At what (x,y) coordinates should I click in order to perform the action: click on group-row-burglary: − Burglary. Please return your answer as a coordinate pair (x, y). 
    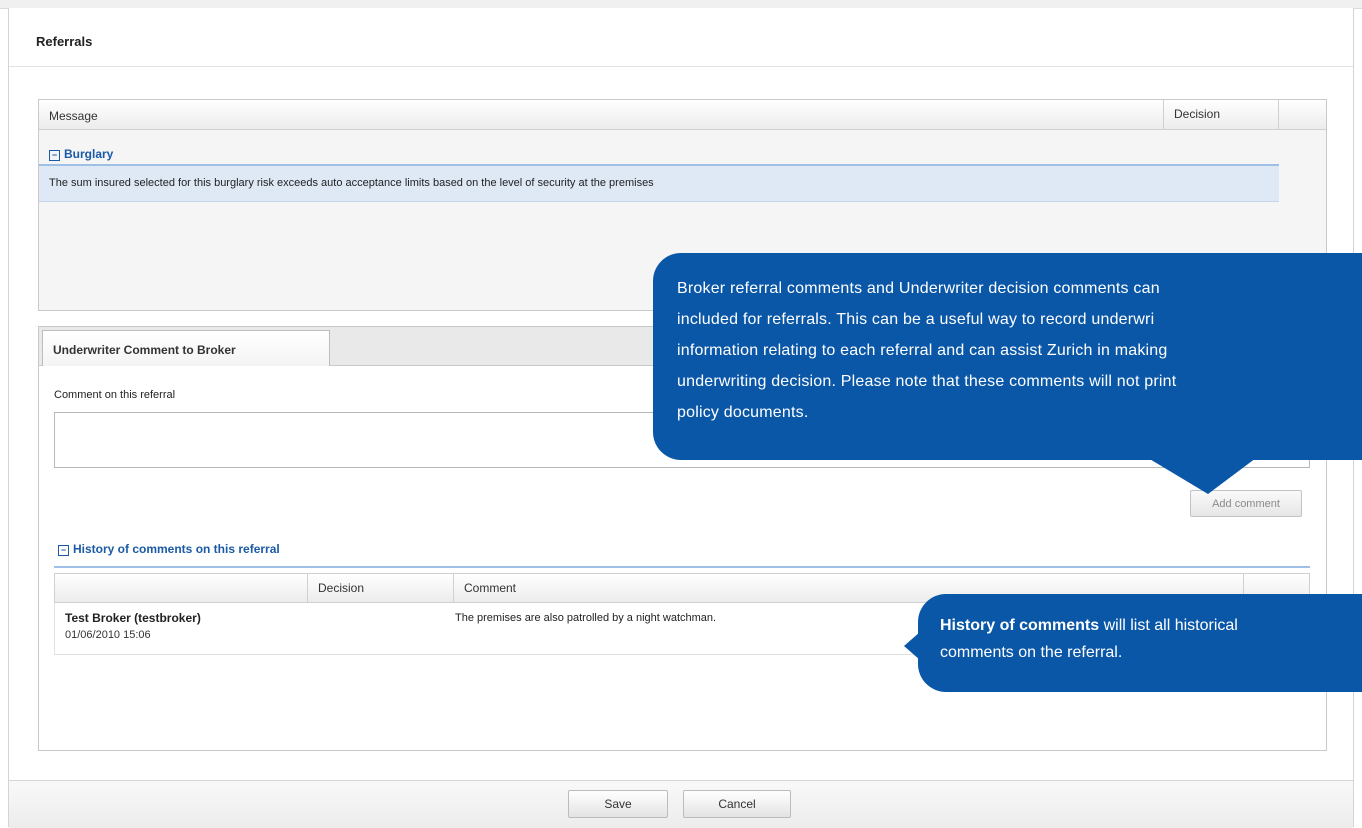
    Looking at the image, I should click on (81, 154).